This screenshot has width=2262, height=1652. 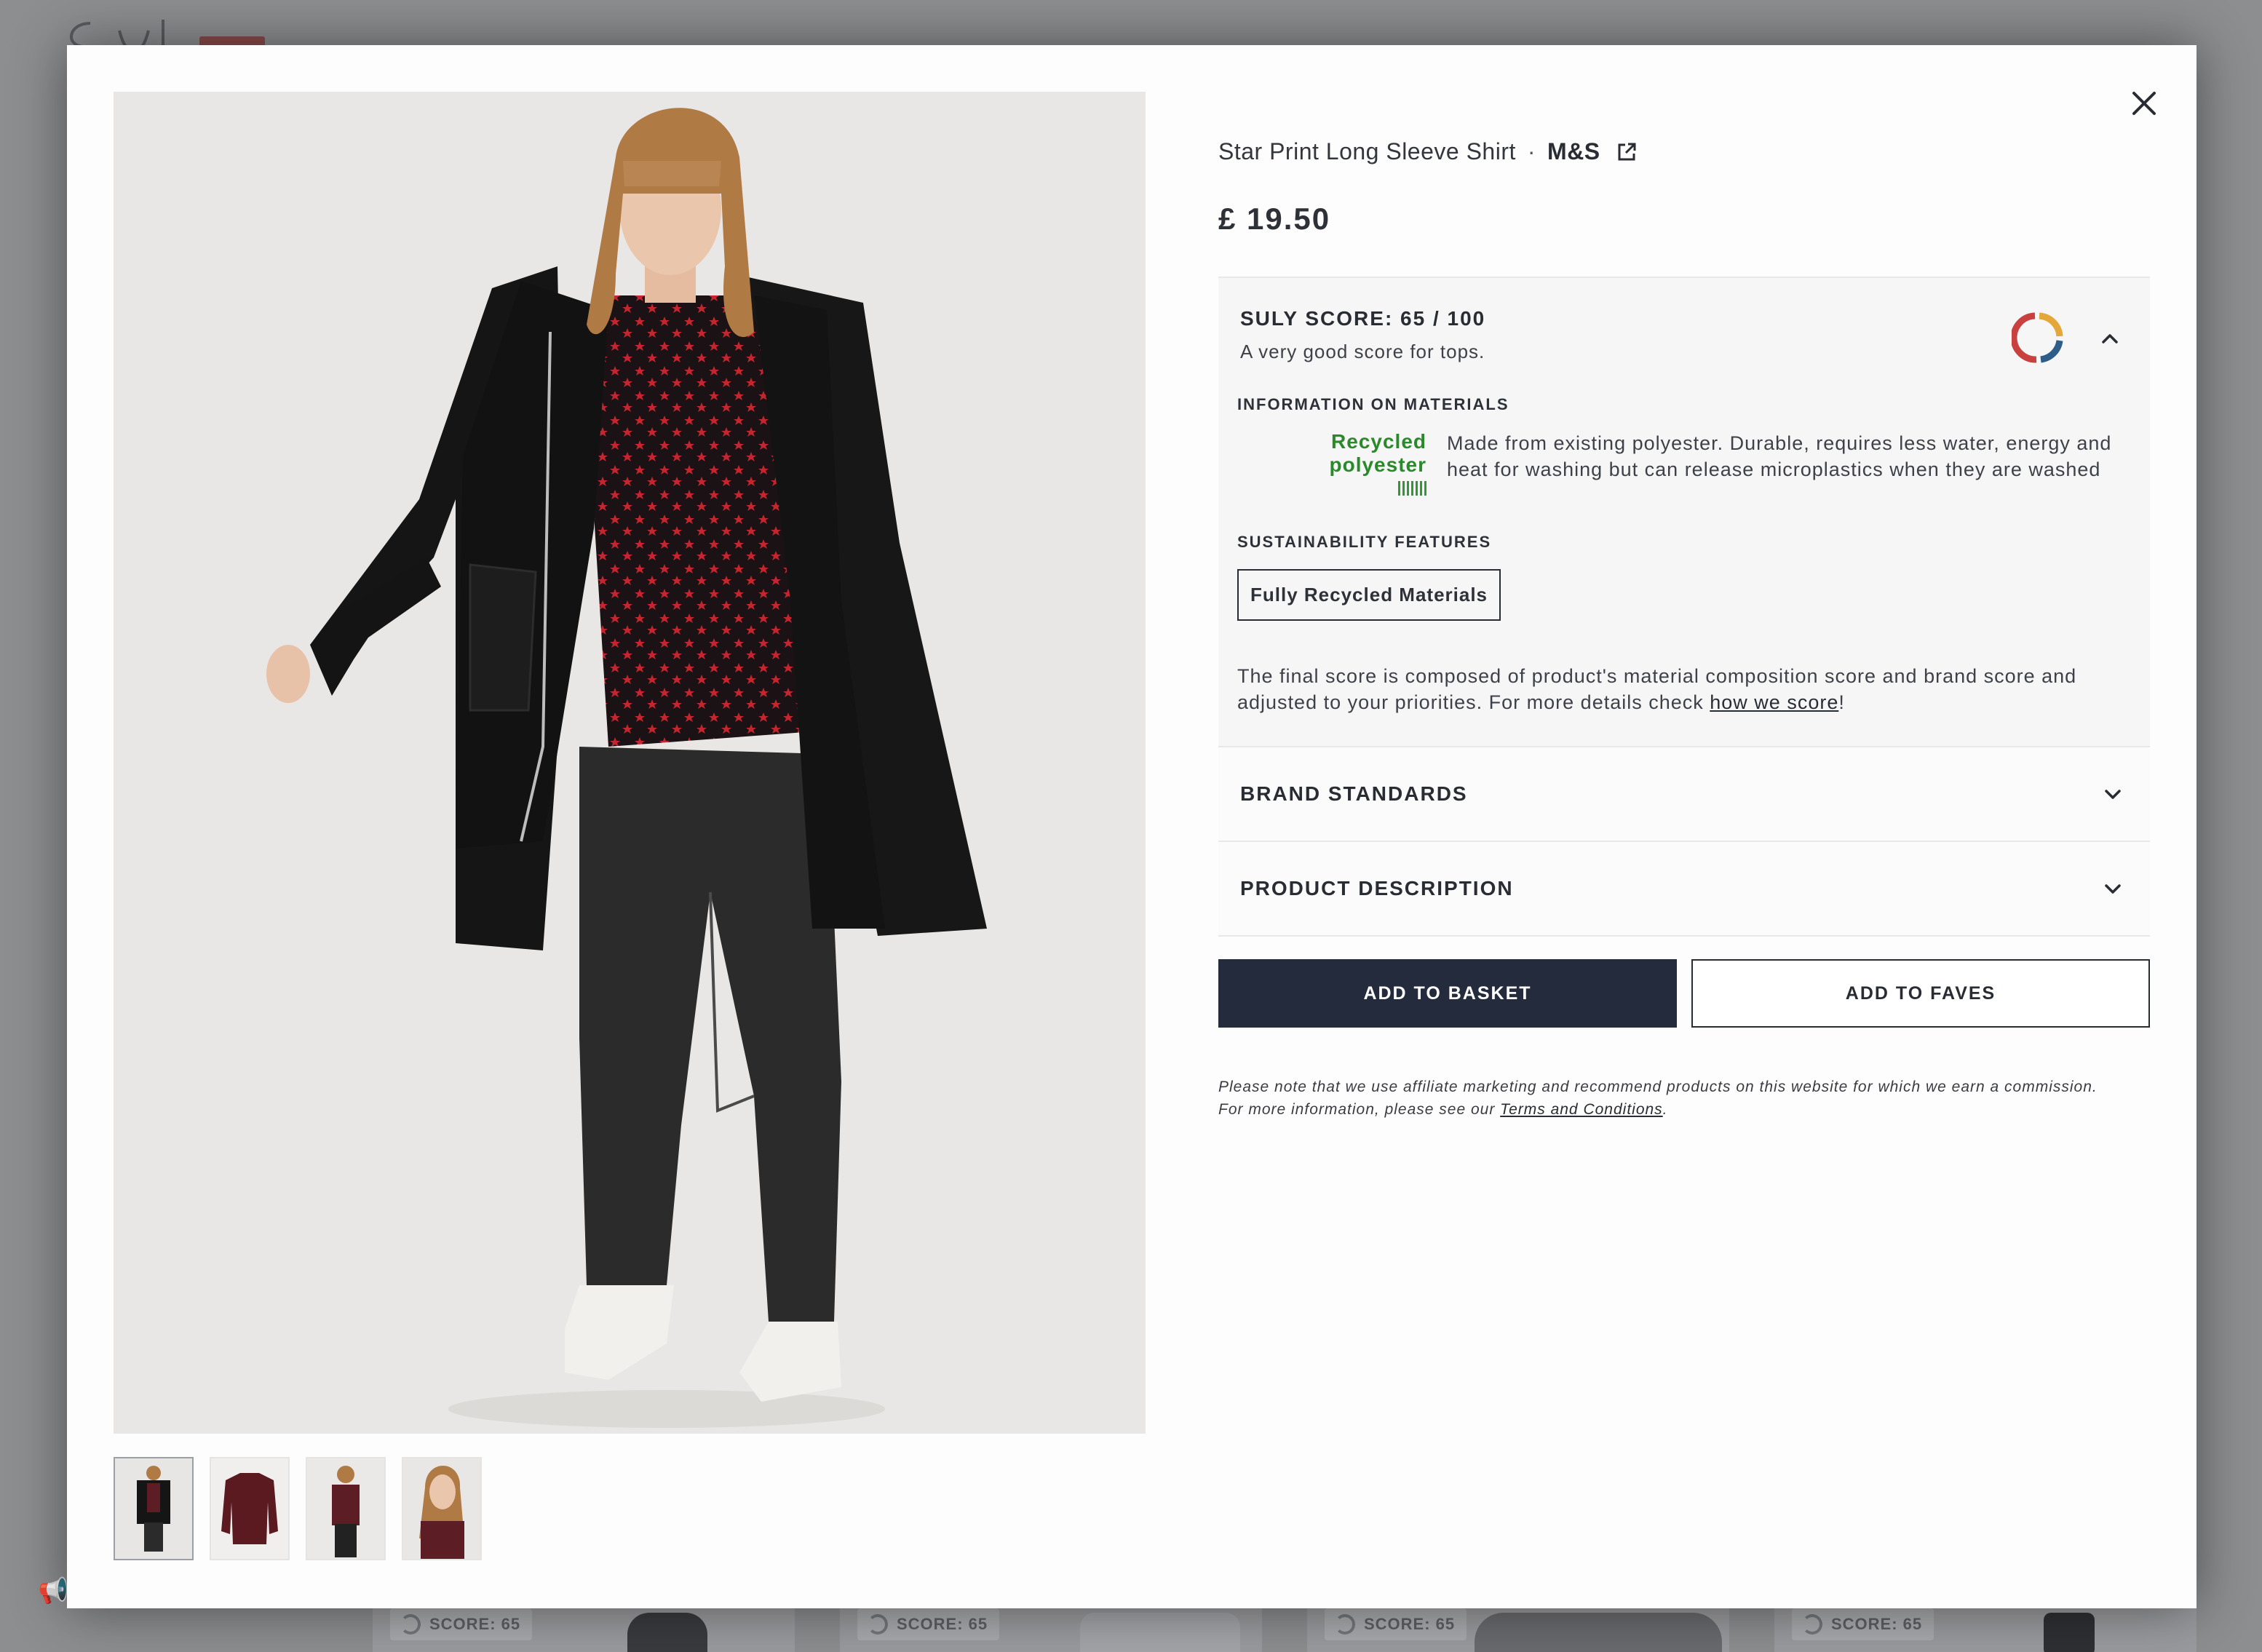 I want to click on features-heading: SUSTAINABILITY FEATURES, so click(x=1364, y=542).